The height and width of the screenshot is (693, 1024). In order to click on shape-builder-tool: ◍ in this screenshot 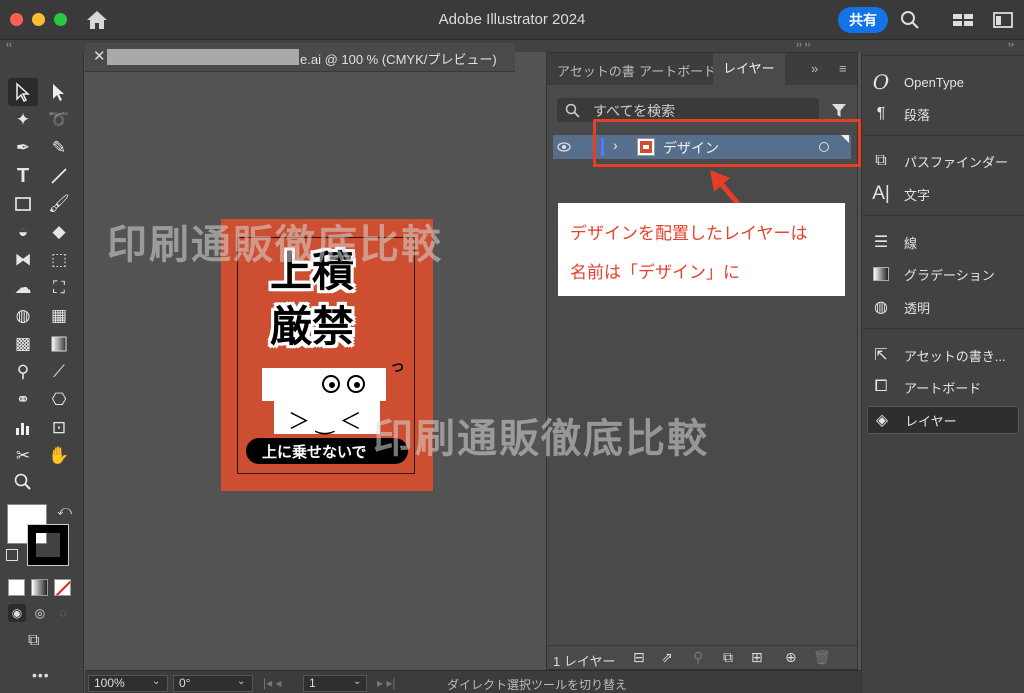, I will do `click(23, 316)`.